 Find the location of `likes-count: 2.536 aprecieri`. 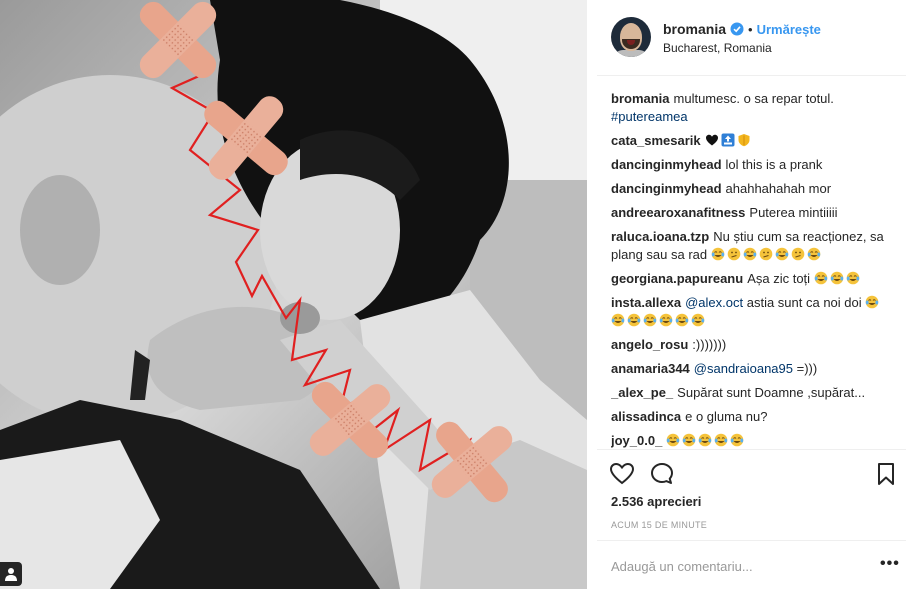

likes-count: 2.536 aprecieri is located at coordinates (656, 501).